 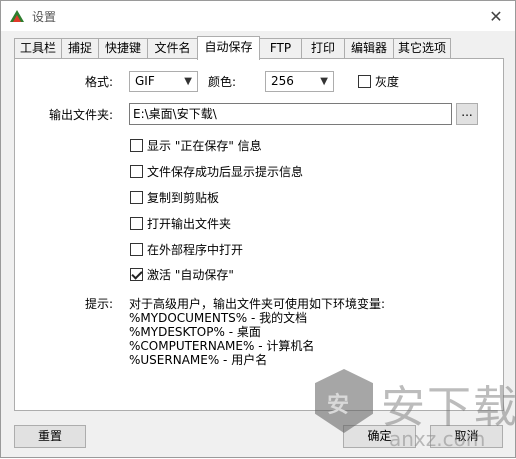 I want to click on tab-toolbar: 工具栏, so click(x=38, y=48).